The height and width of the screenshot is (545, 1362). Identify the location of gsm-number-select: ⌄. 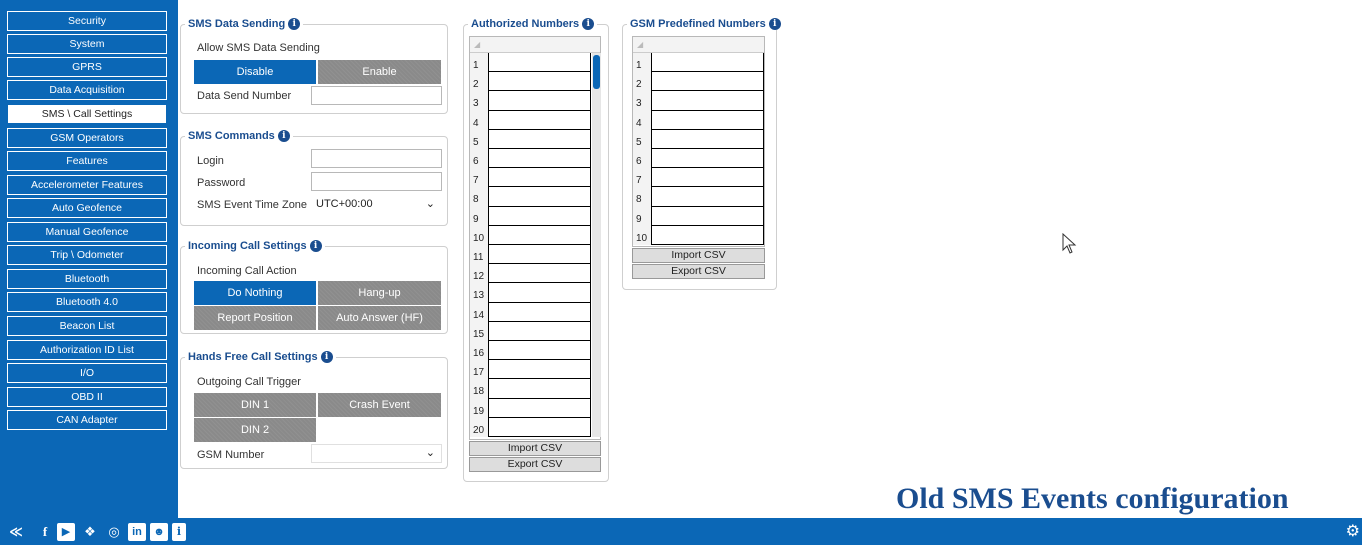
(376, 453).